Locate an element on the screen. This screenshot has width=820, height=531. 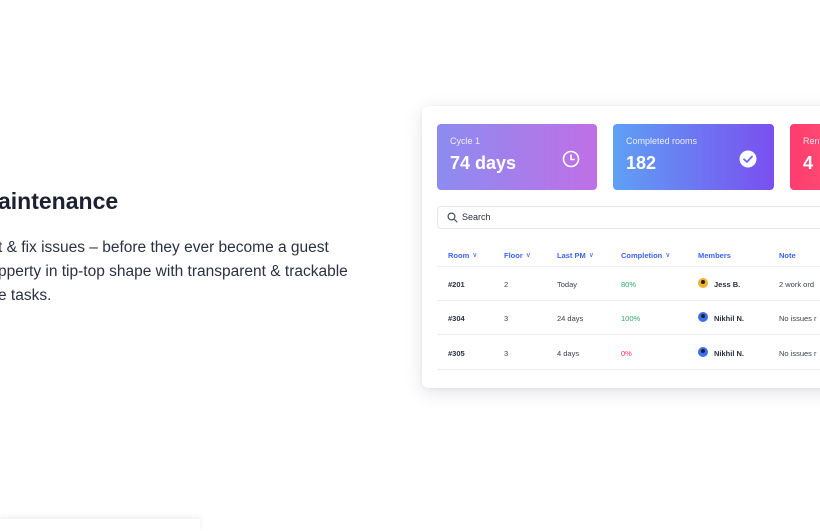
column-header-room: Room ∨ is located at coordinates (462, 255).